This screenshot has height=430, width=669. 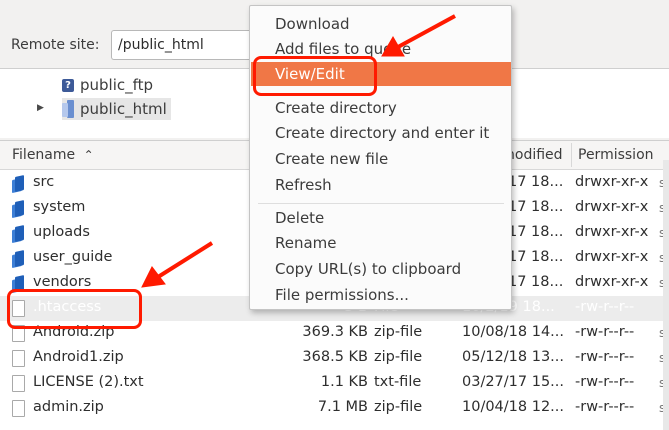 I want to click on tree-item-public-html: public_html, so click(x=116, y=109).